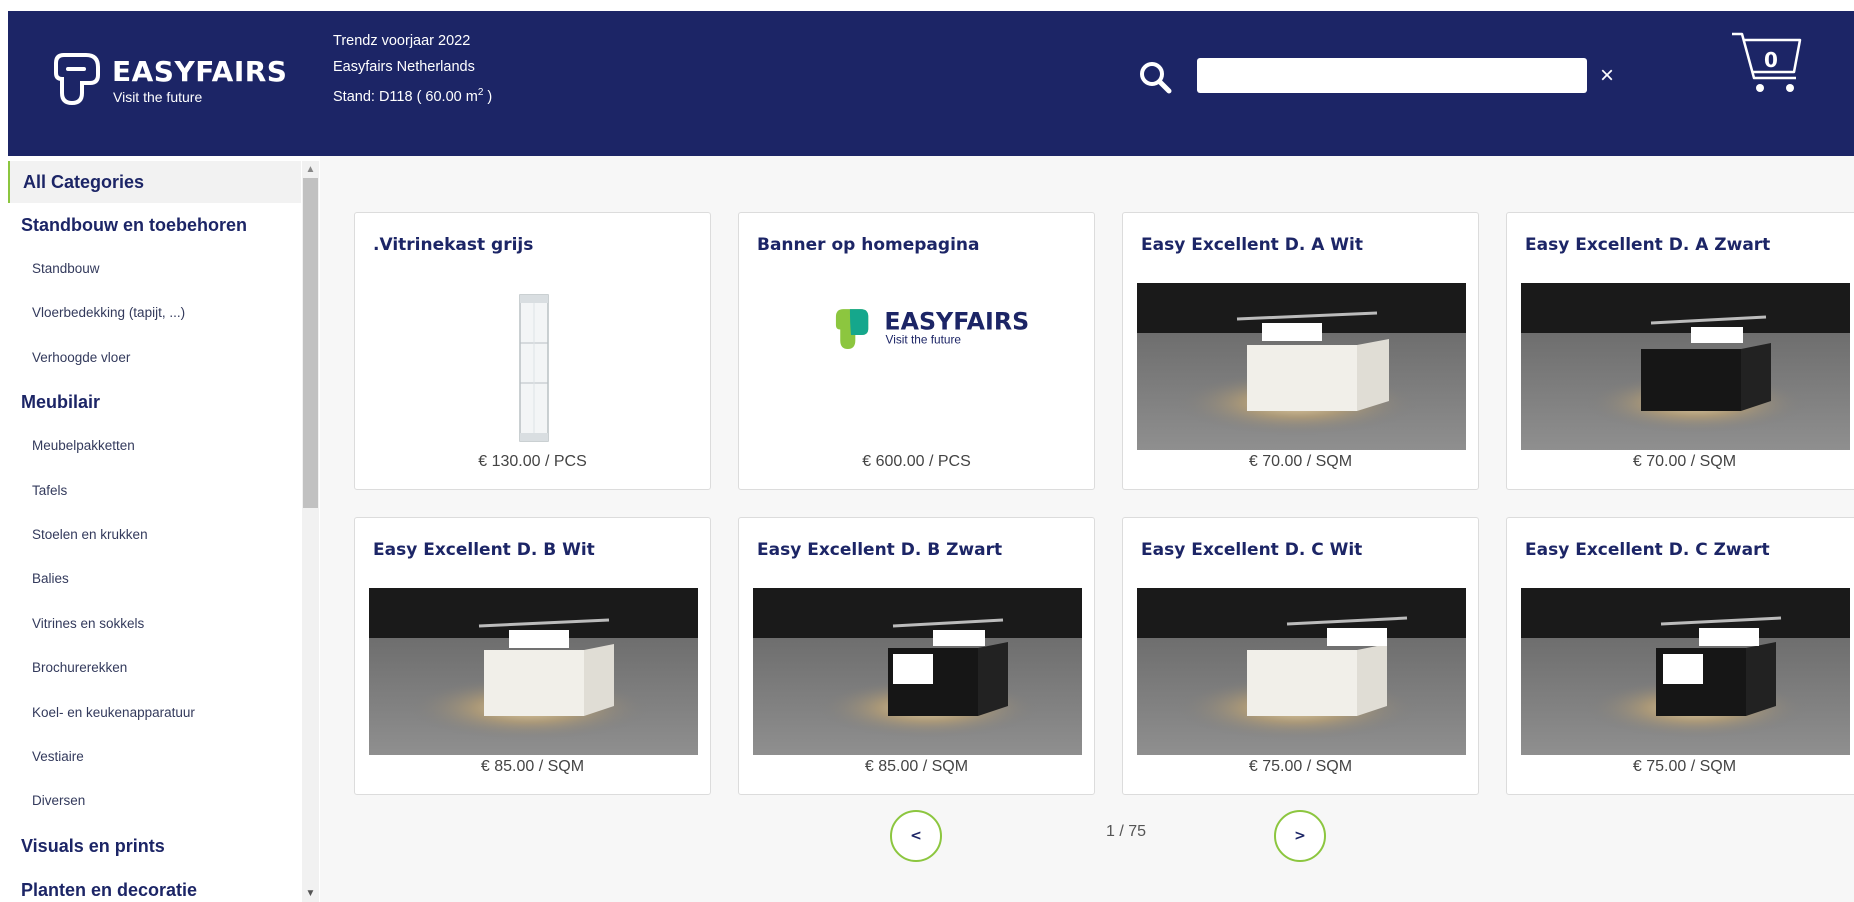 The height and width of the screenshot is (902, 1854). I want to click on sidebar-item-verhoogde-vloer: Verhoogde vloer, so click(154, 358).